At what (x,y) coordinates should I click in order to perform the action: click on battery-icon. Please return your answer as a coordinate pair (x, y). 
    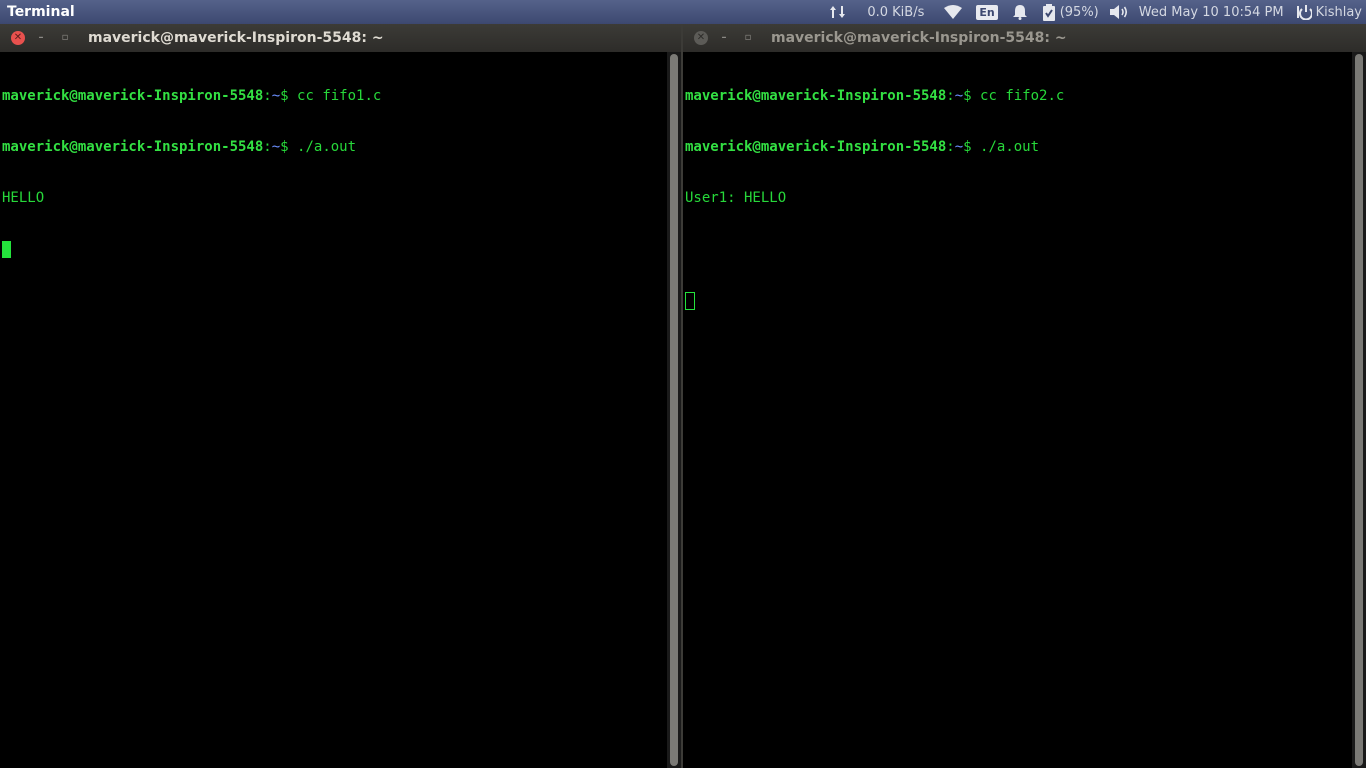
    Looking at the image, I should click on (1049, 12).